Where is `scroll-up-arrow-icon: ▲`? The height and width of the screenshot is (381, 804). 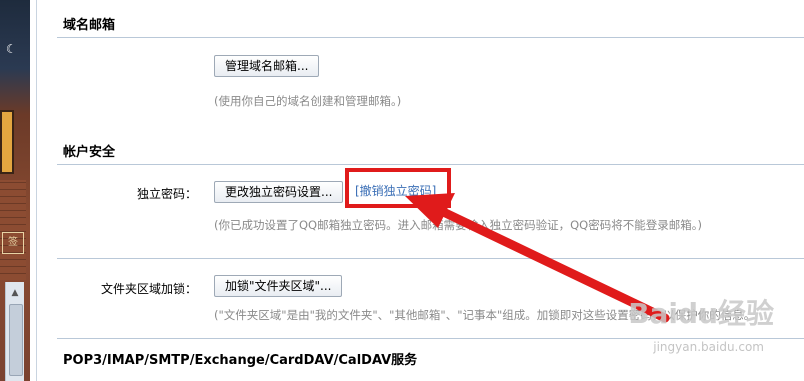 scroll-up-arrow-icon: ▲ is located at coordinates (15, 293).